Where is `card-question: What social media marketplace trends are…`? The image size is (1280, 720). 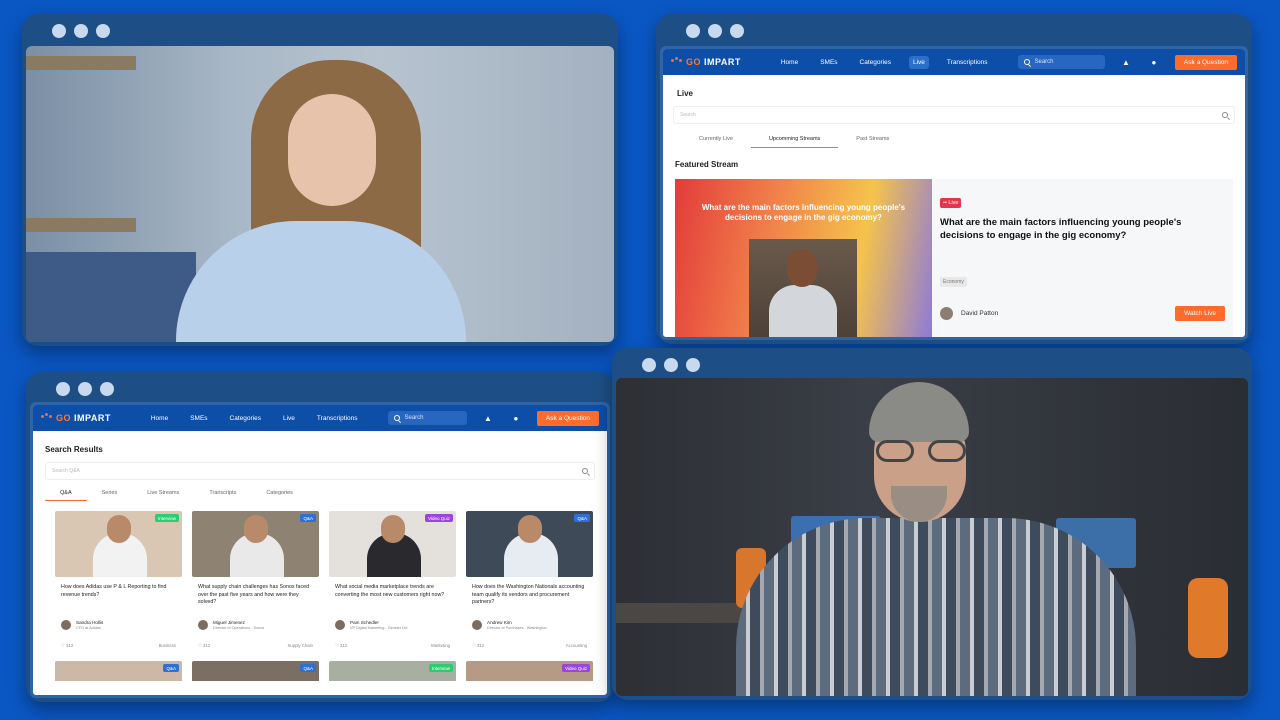 card-question: What social media marketplace trends are… is located at coordinates (392, 600).